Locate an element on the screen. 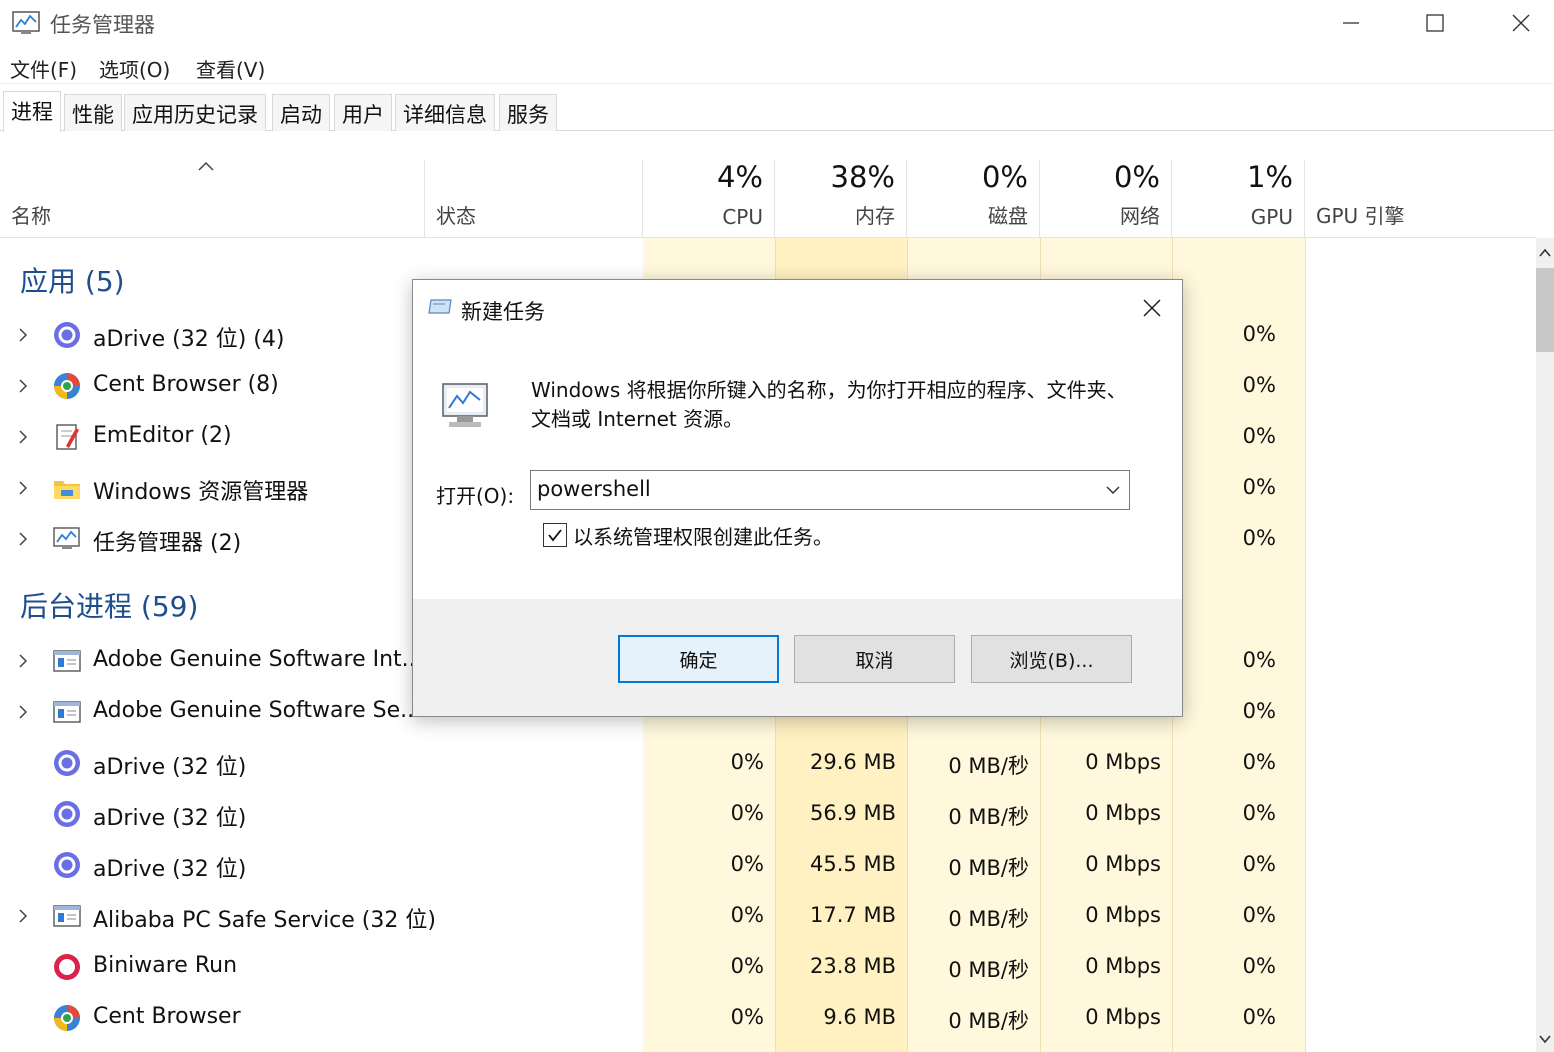 This screenshot has height=1052, width=1554. column-memory-label: 内存 is located at coordinates (875, 216).